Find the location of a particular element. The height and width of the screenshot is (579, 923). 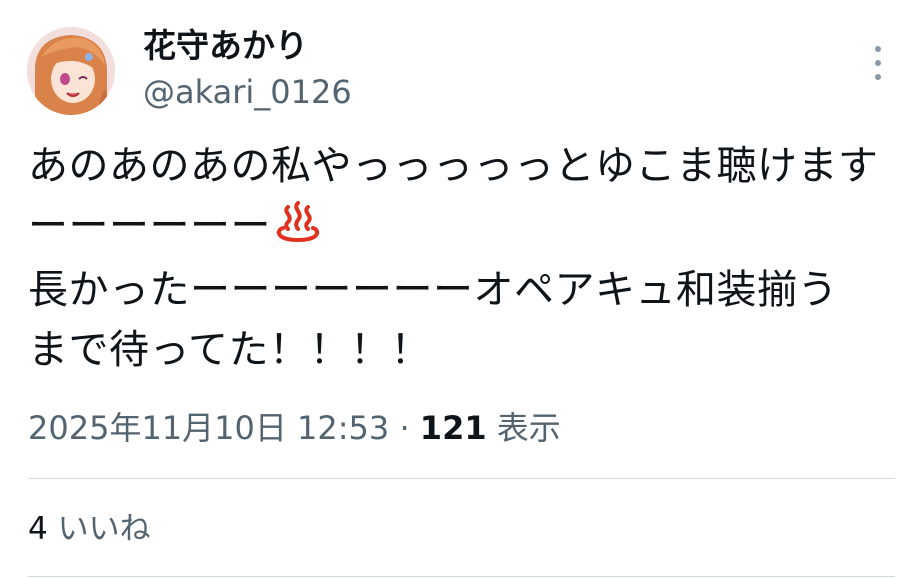

likes-link: 4 いいね is located at coordinates (89, 529).